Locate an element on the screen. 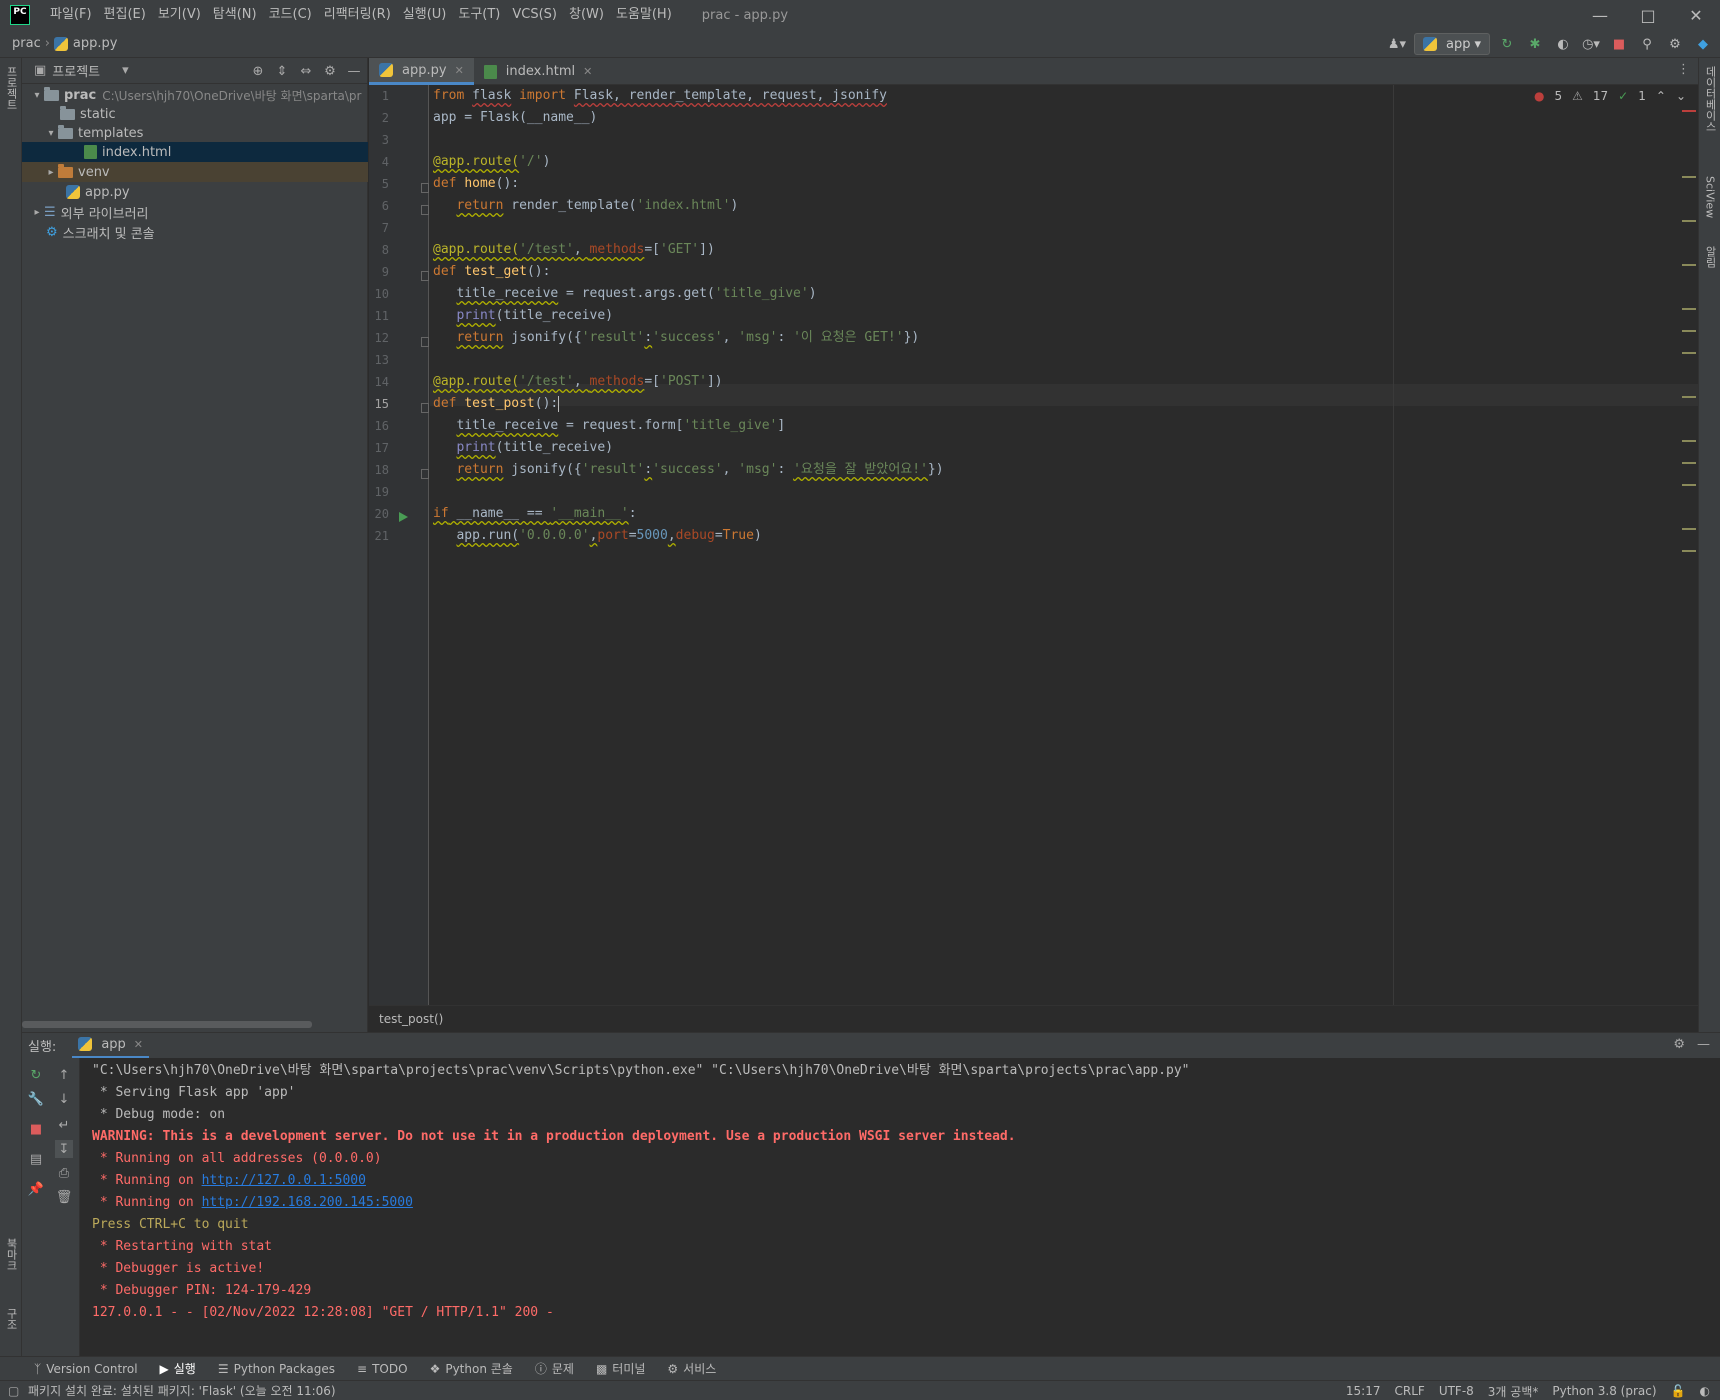  line-separator: CRLF is located at coordinates (1410, 1391).